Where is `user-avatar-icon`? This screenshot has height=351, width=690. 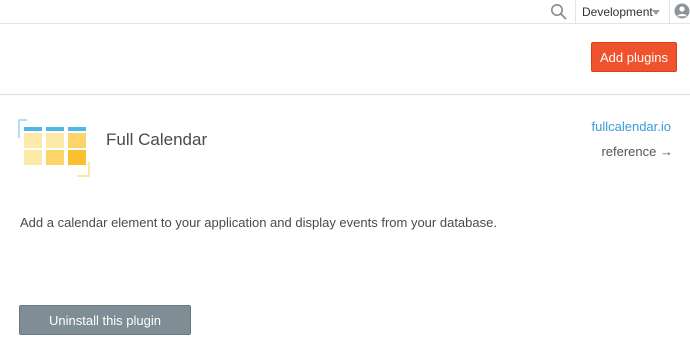 user-avatar-icon is located at coordinates (682, 11).